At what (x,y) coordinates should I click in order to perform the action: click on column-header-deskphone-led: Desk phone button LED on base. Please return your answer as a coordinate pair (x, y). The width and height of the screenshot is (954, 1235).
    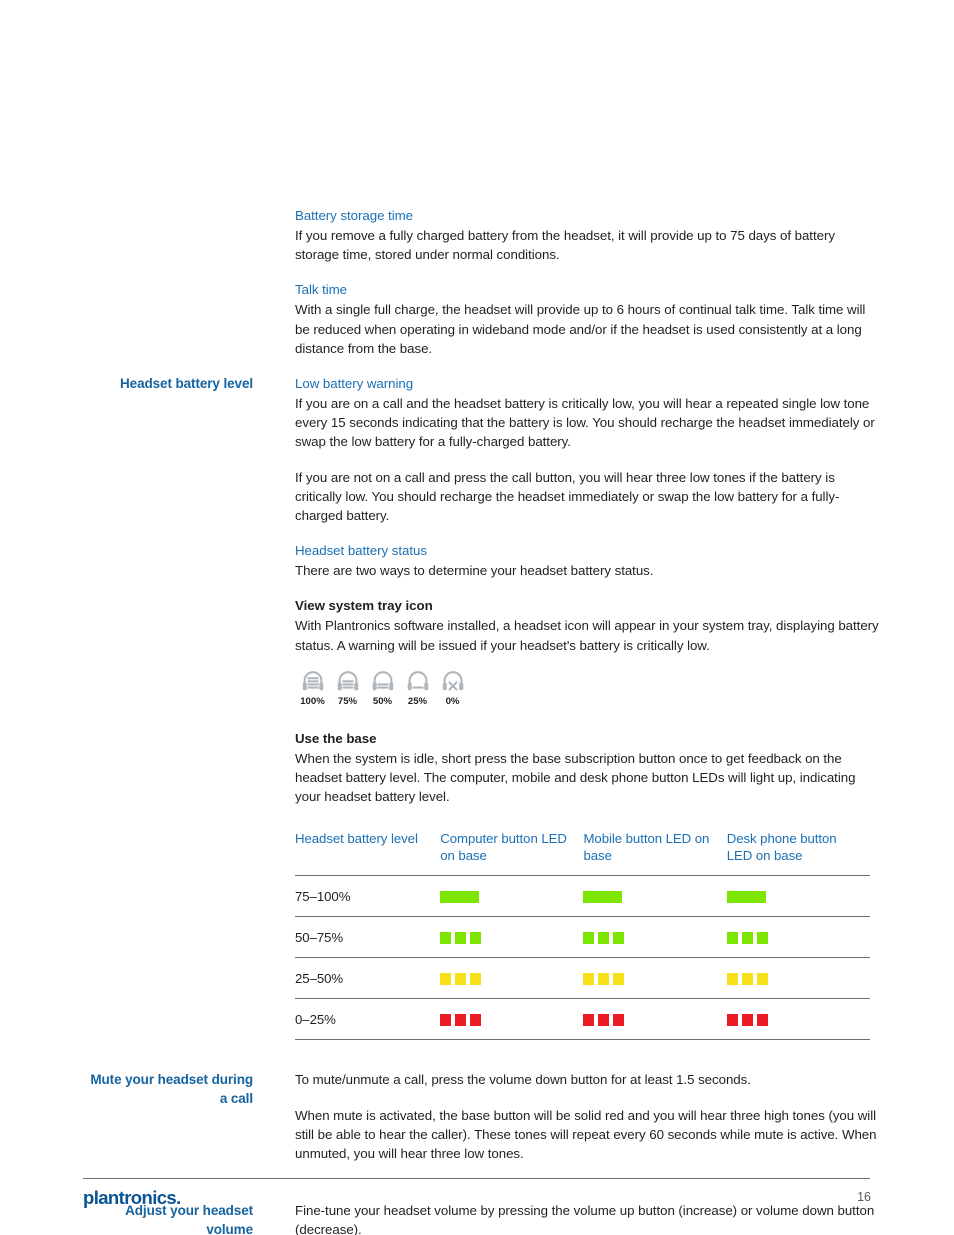
    Looking at the image, I should click on (781, 847).